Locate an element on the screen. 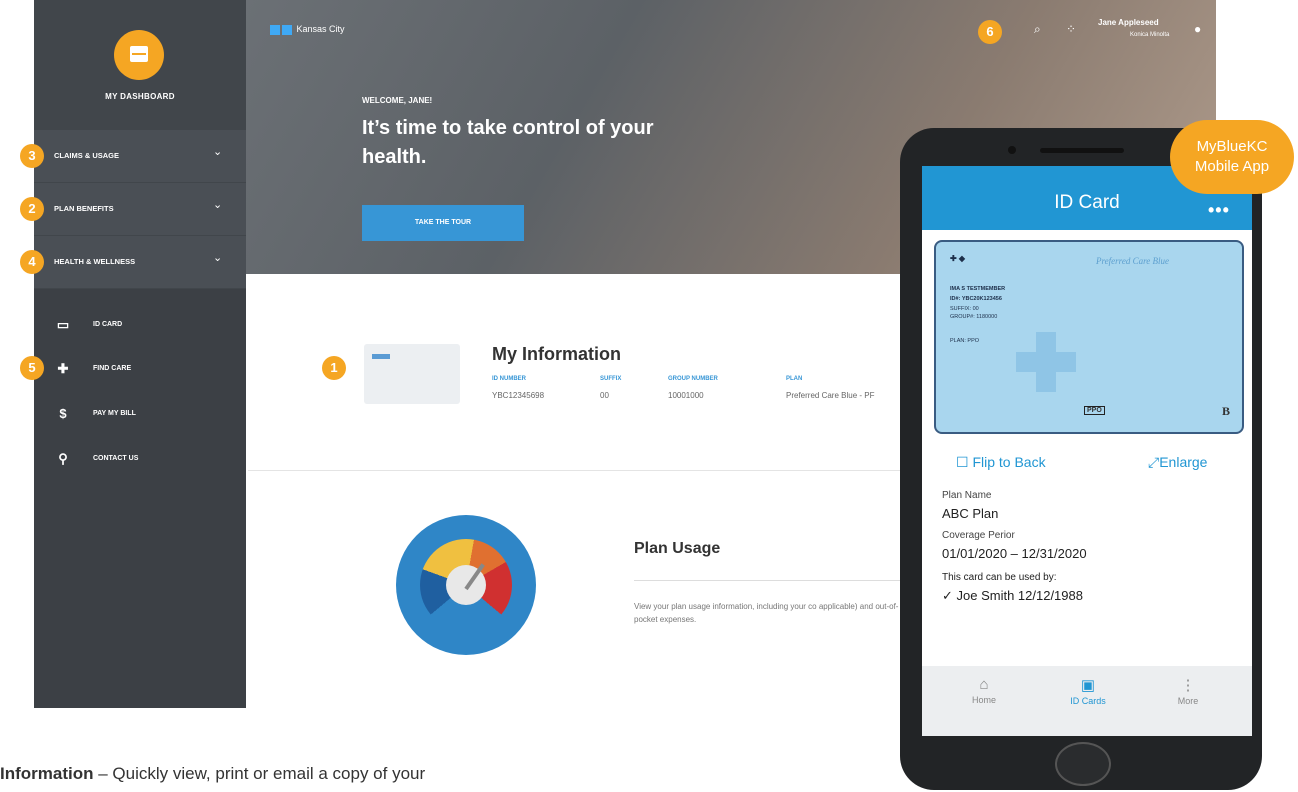 Image resolution: width=1298 pixels, height=792 pixels. home-icon: ⌂ is located at coordinates (984, 684).